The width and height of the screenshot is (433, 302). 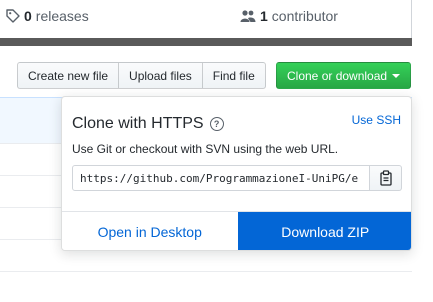 I want to click on clone-or-download-button: Clone or download, so click(x=344, y=75).